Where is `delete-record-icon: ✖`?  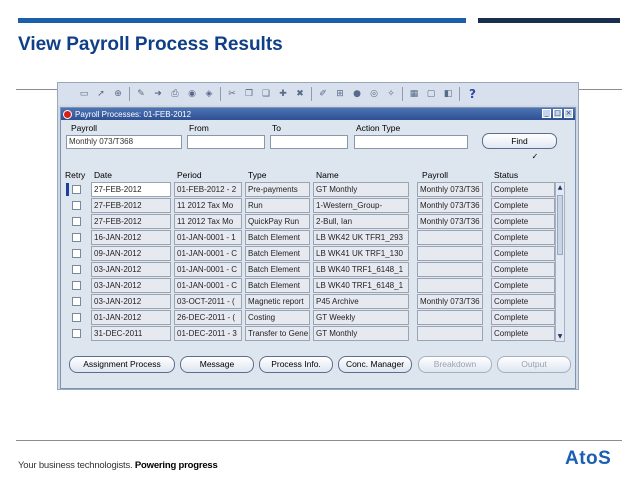 delete-record-icon: ✖ is located at coordinates (300, 94).